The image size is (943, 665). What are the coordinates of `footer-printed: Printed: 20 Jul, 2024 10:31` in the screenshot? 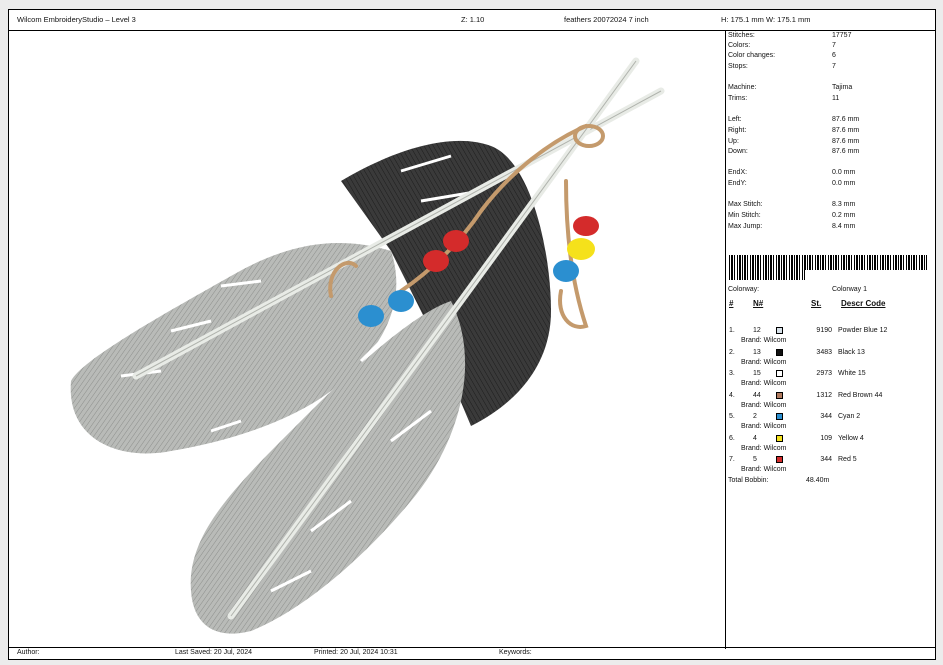 It's located at (356, 652).